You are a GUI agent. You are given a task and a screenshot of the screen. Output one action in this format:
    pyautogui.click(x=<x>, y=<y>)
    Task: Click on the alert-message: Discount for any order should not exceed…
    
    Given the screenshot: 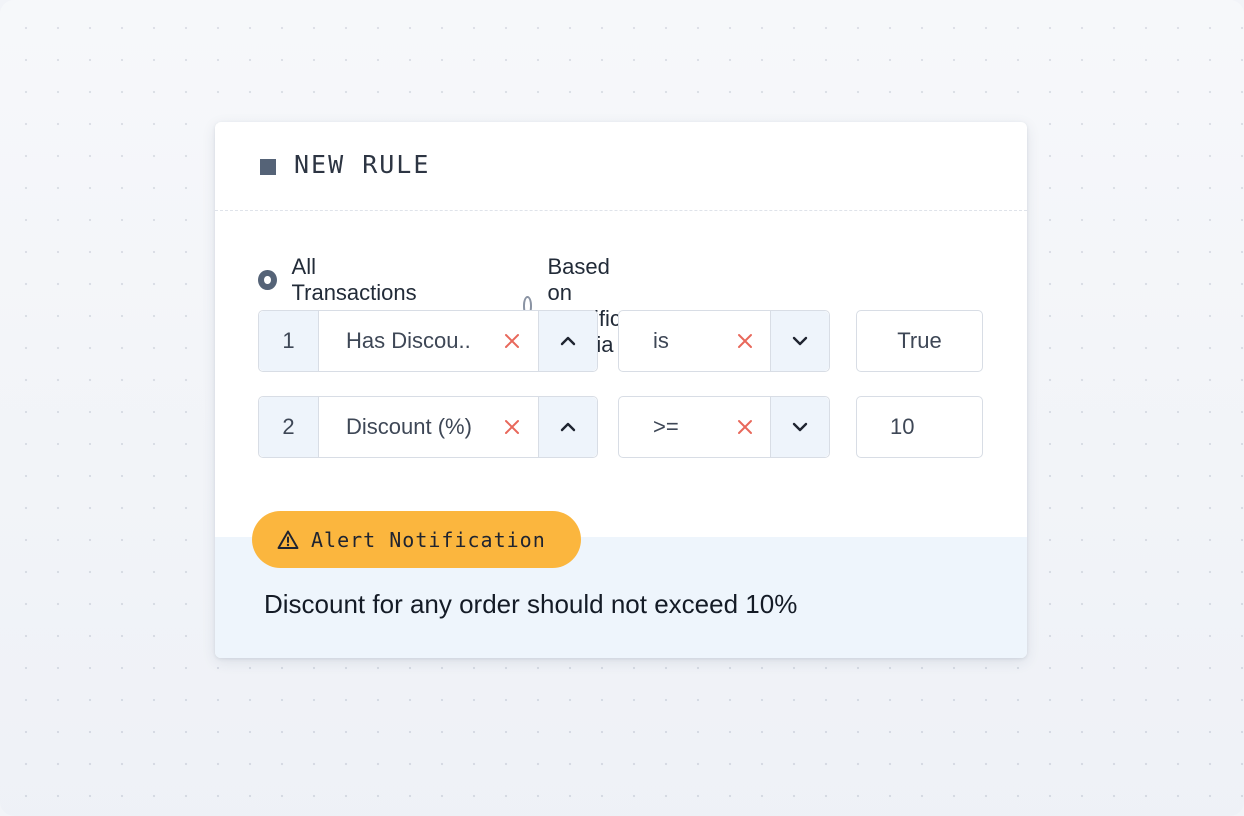 What is the action you would take?
    pyautogui.click(x=531, y=604)
    